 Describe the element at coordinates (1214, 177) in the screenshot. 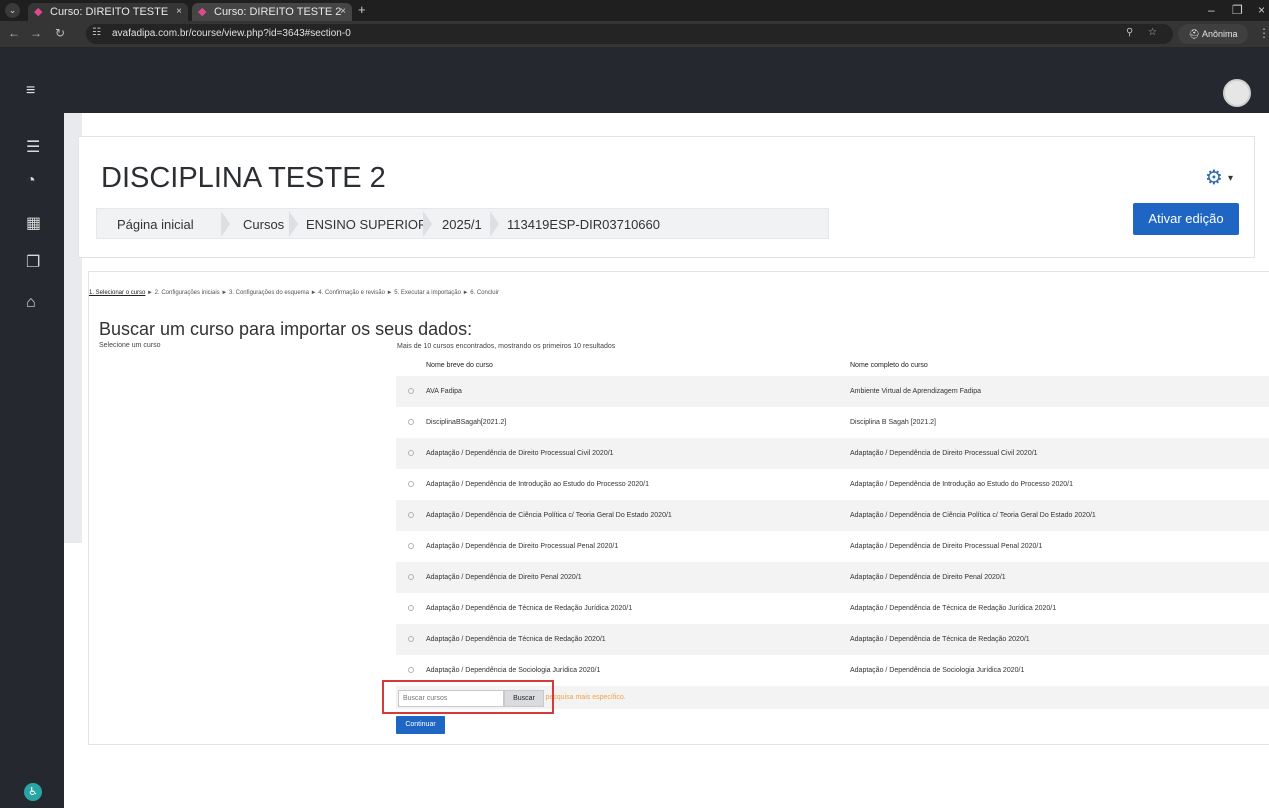

I see `gear-icon: ⚙` at that location.